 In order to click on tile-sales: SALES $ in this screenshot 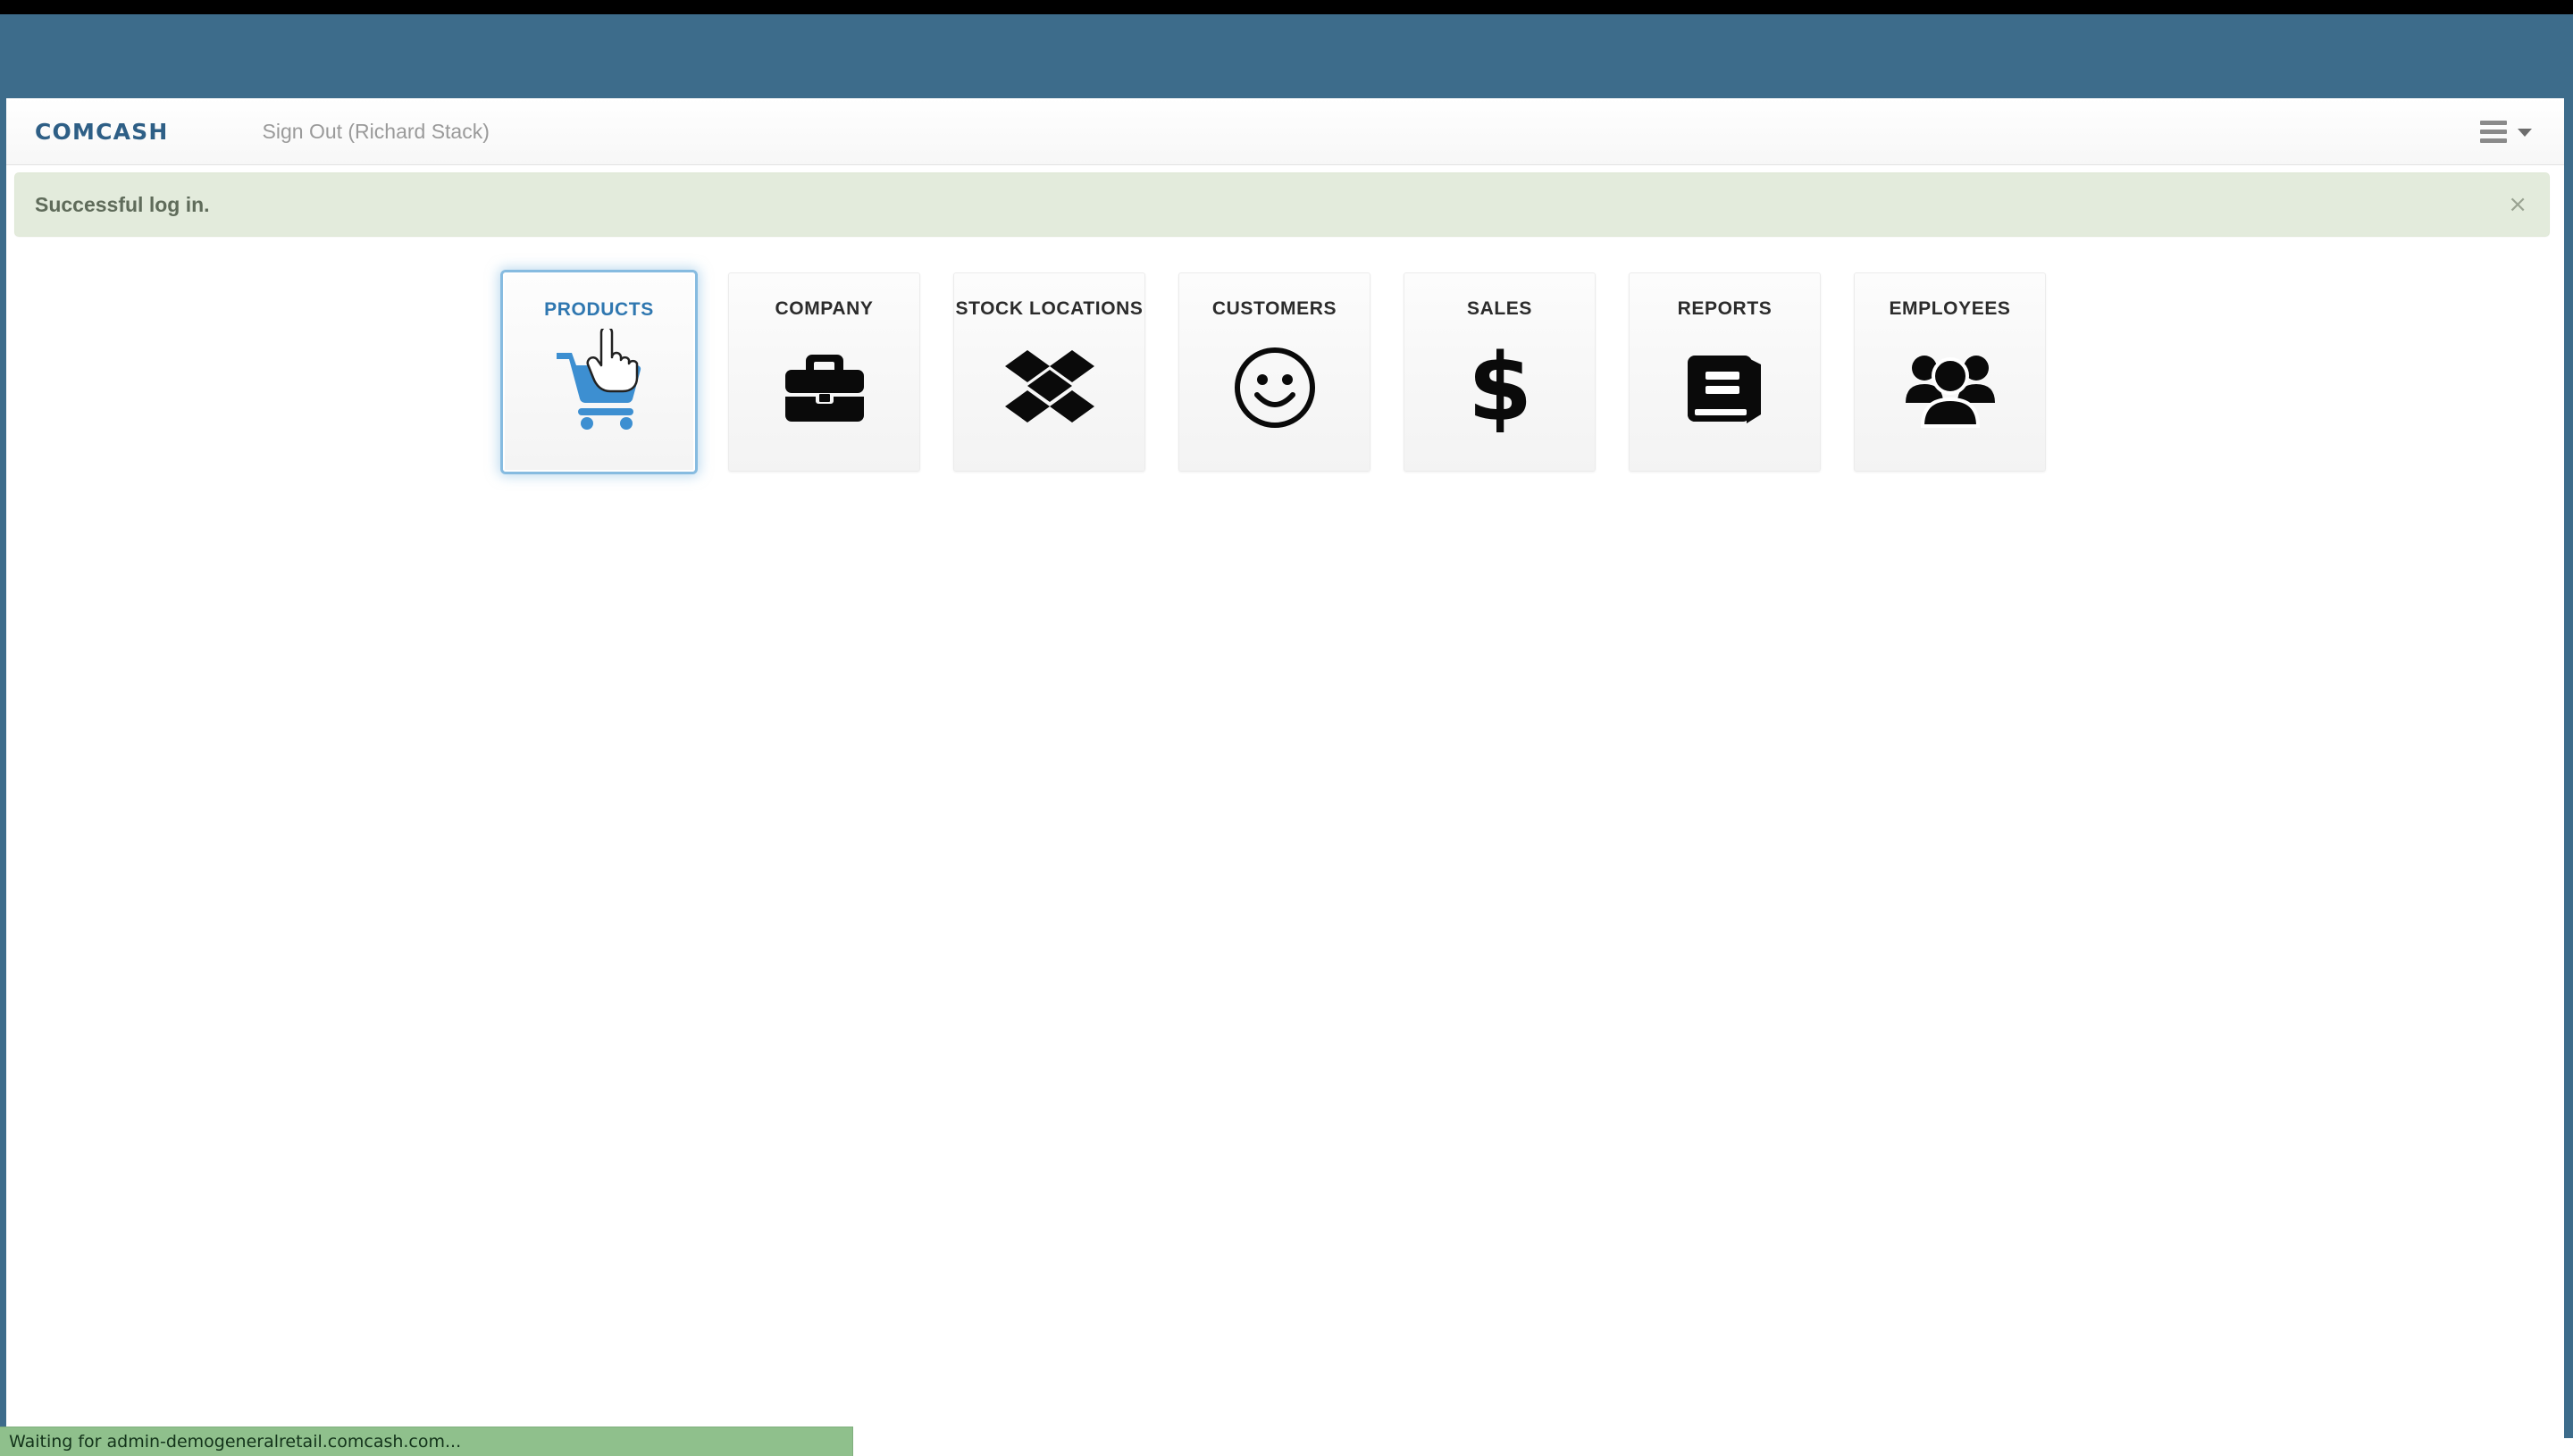, I will do `click(1500, 372)`.